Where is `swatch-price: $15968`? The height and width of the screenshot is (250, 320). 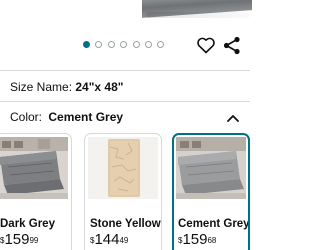 swatch-price: $15968 is located at coordinates (197, 239).